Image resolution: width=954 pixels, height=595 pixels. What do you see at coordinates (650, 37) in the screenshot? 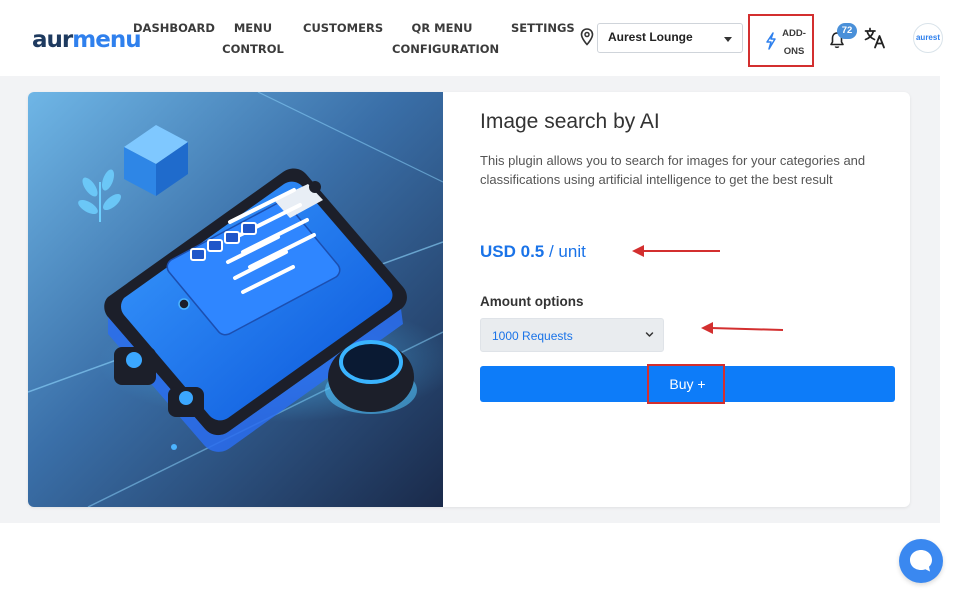
I see `branch-select-value: Aurest Lounge` at bounding box center [650, 37].